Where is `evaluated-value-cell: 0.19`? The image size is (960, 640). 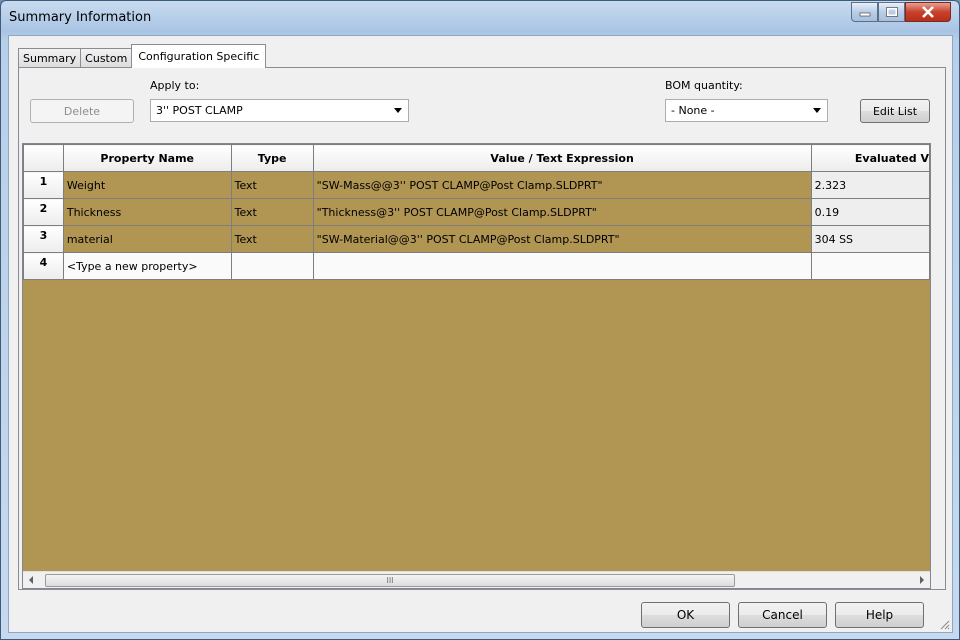
evaluated-value-cell: 0.19 is located at coordinates (870, 212).